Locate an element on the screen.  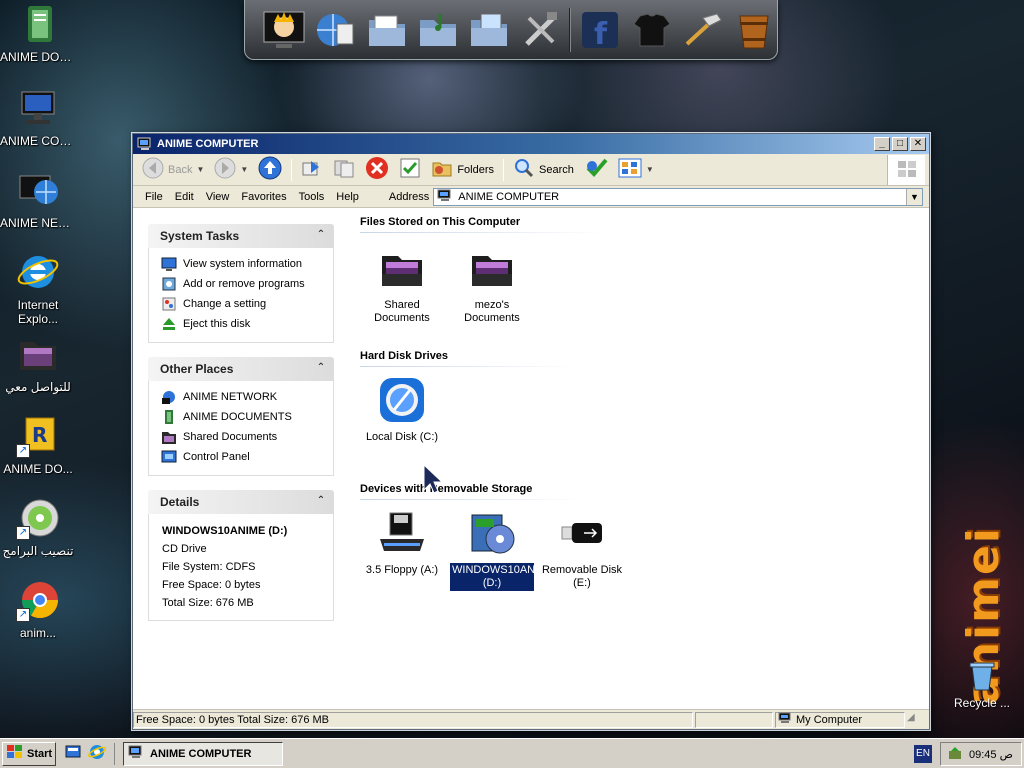
documents-icon is located at coordinates (169, 417).